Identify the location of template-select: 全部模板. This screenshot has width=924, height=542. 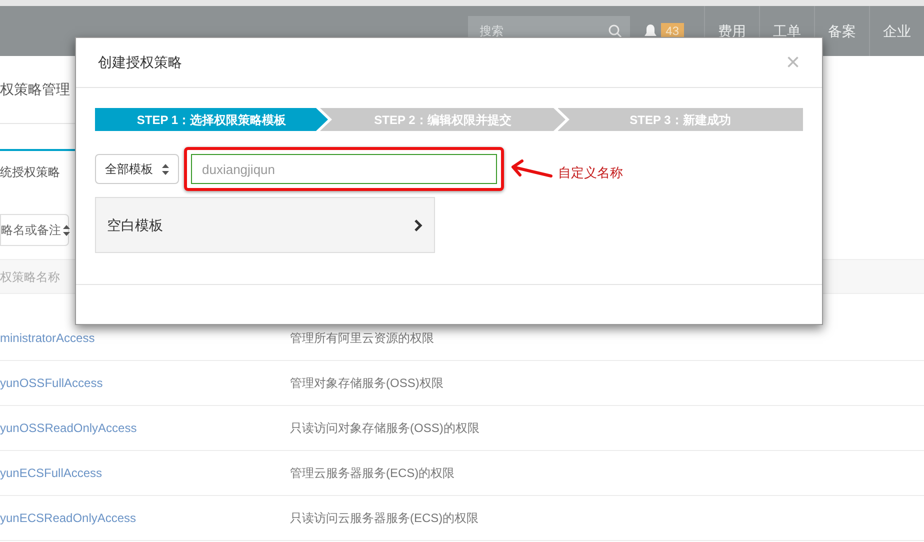
(137, 169).